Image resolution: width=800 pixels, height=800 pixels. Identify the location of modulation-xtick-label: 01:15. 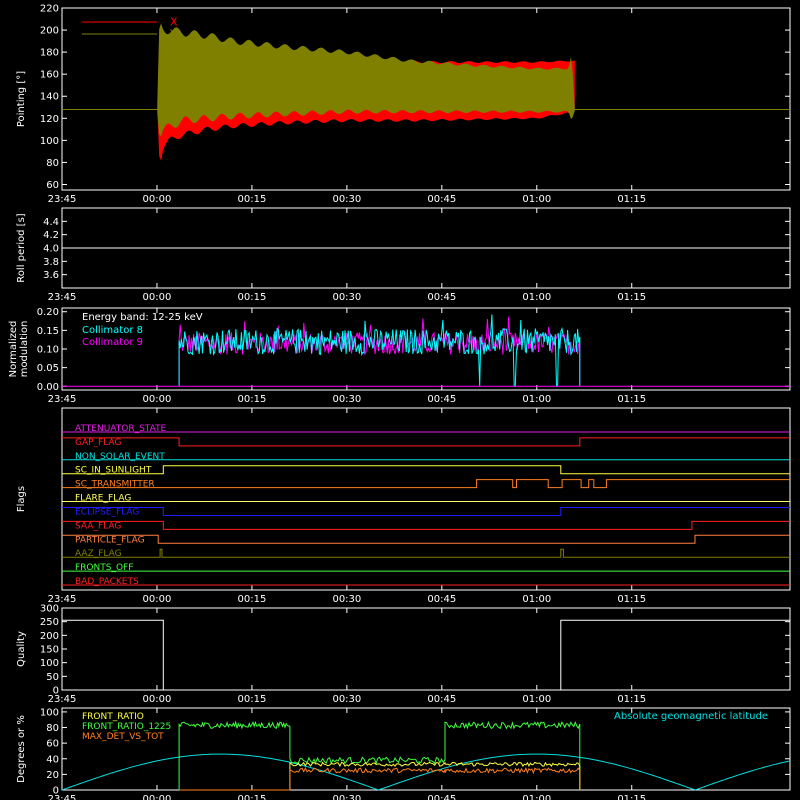
(631, 399).